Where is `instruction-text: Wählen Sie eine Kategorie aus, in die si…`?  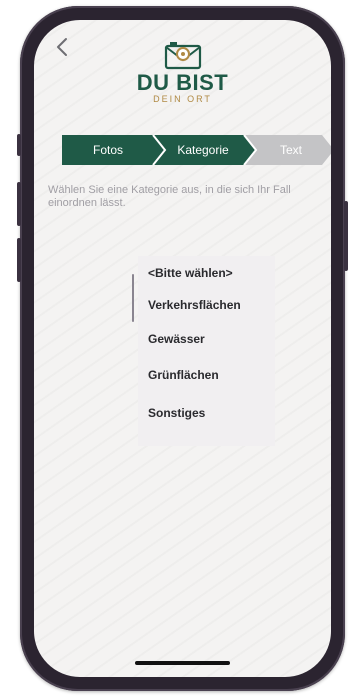
instruction-text: Wählen Sie eine Kategorie aus, in die si… is located at coordinates (169, 196).